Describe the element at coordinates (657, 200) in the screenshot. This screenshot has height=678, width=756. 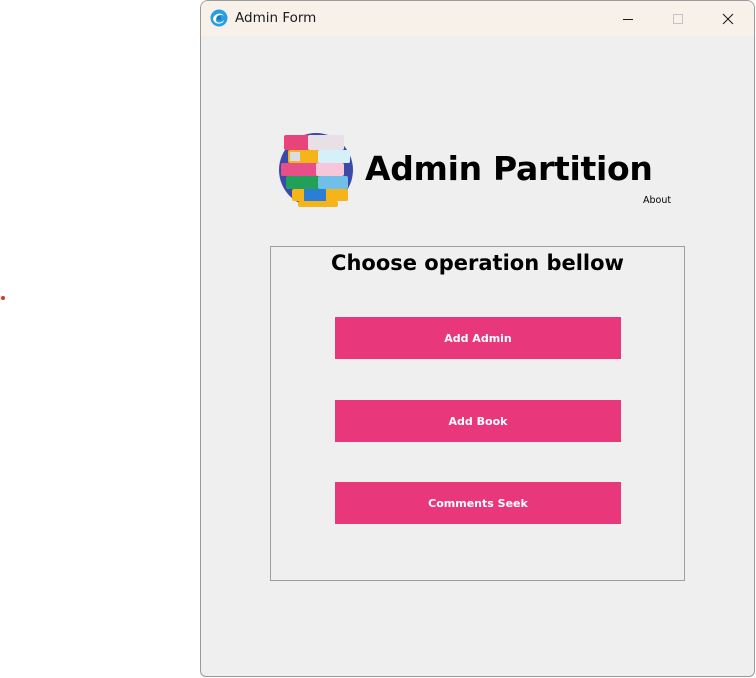
I see `about-link: About` at that location.